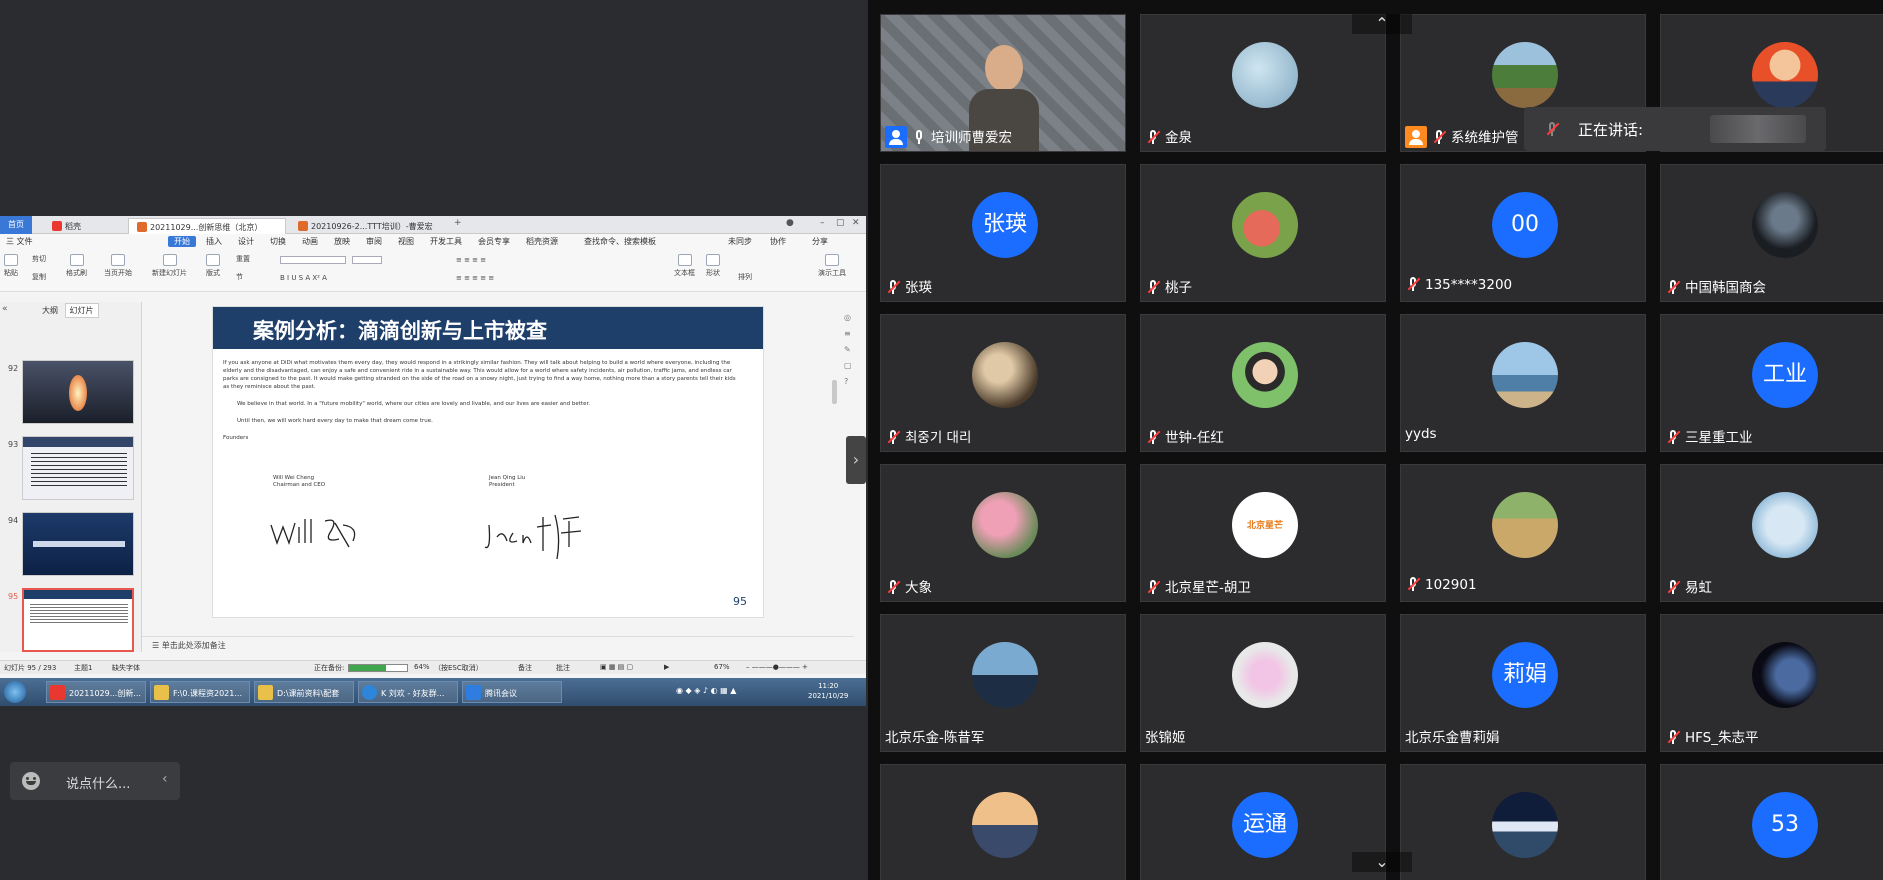 Image resolution: width=1883 pixels, height=880 pixels. I want to click on menu-animation: 动画, so click(310, 241).